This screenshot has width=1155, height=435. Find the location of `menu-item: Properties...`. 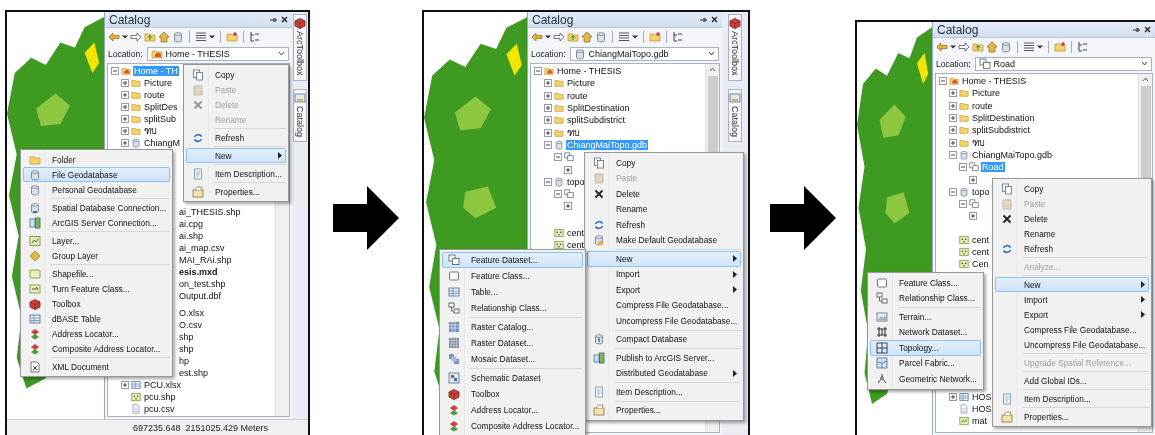

menu-item: Properties... is located at coordinates (664, 410).